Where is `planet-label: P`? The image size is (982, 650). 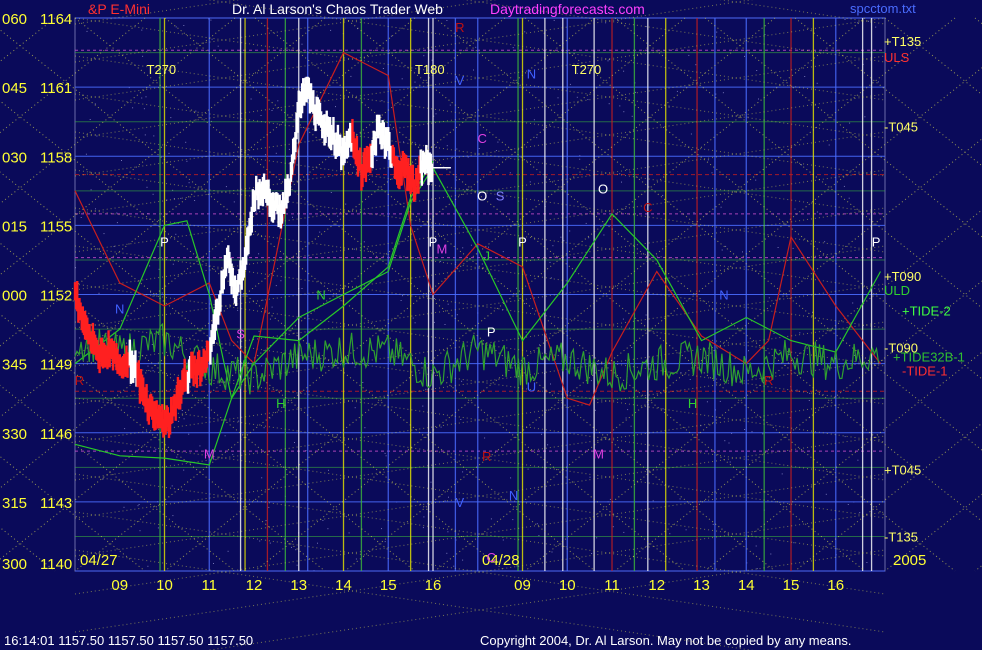
planet-label: P is located at coordinates (522, 242).